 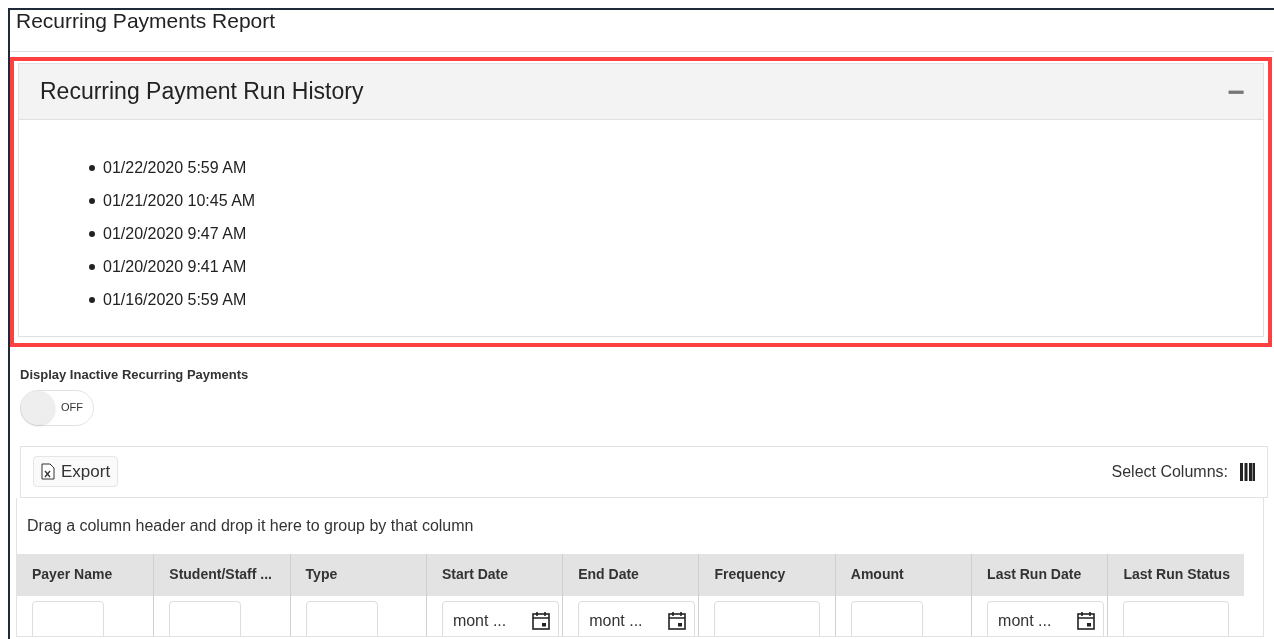 I want to click on column-header: Payer Name, so click(x=85, y=574).